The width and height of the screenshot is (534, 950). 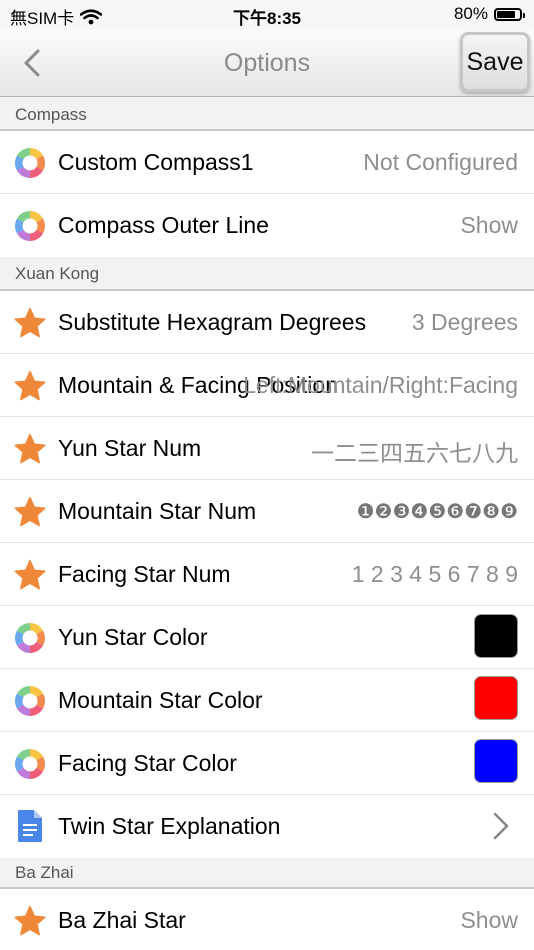 I want to click on row-custom-compass: Custom Compass1 Not Configured, so click(x=267, y=162).